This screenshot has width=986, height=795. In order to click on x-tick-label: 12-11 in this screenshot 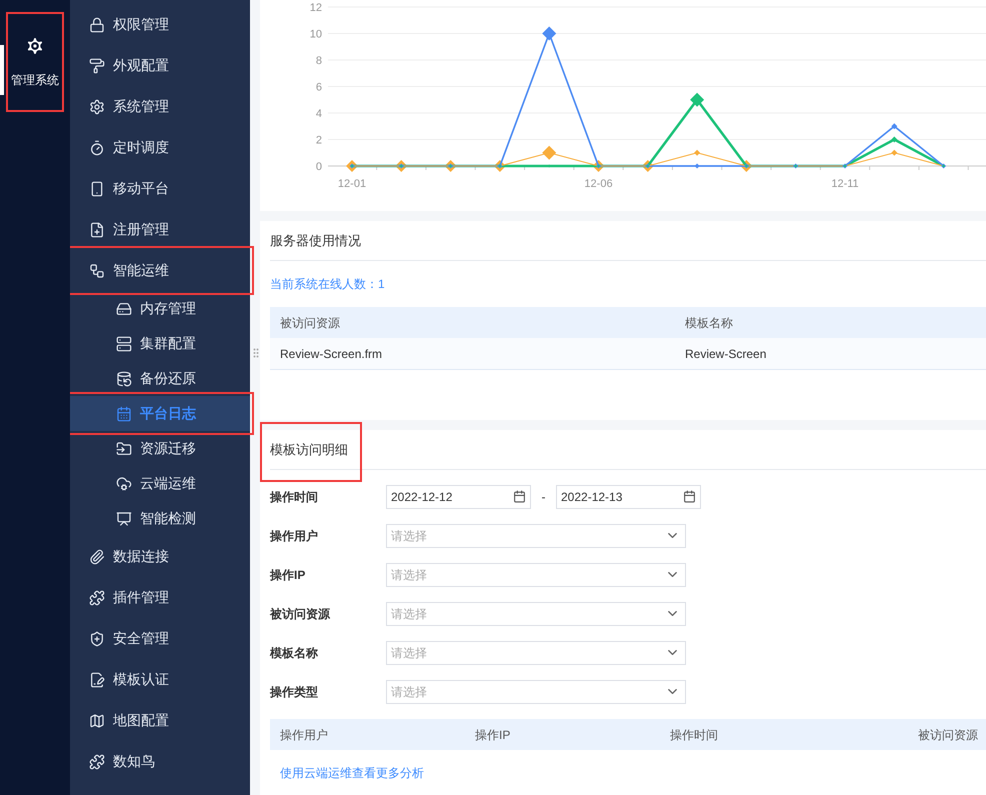, I will do `click(845, 184)`.